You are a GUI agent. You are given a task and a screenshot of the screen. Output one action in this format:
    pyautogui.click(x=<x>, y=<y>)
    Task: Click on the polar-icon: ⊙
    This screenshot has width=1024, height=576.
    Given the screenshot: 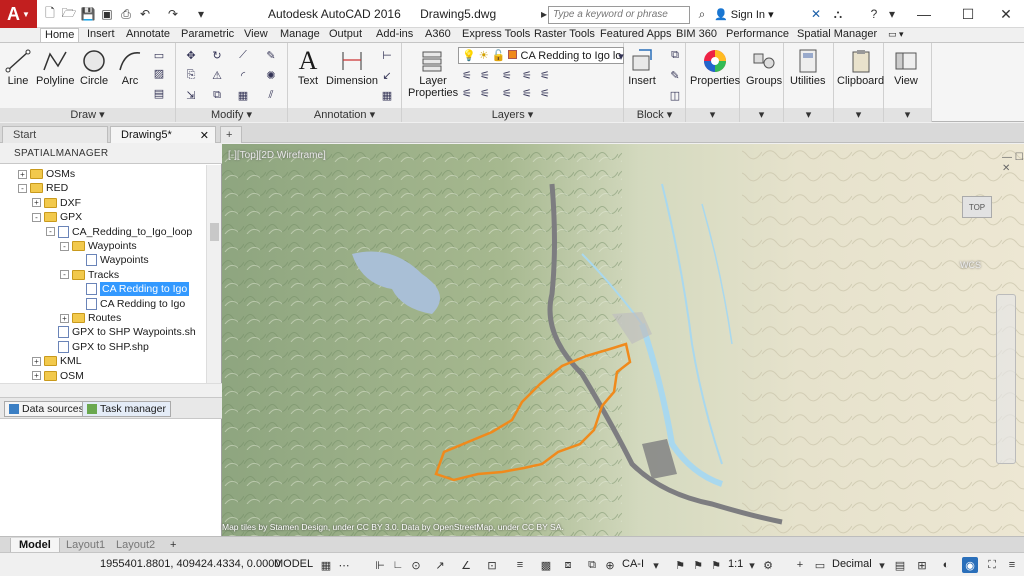 What is the action you would take?
    pyautogui.click(x=416, y=565)
    